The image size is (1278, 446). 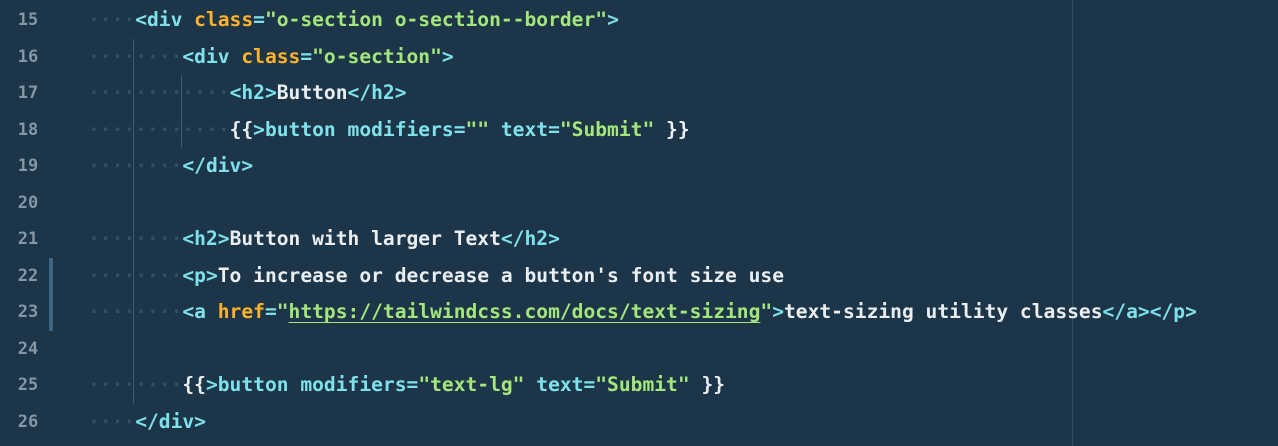 What do you see at coordinates (28, 166) in the screenshot?
I see `line-number: 19` at bounding box center [28, 166].